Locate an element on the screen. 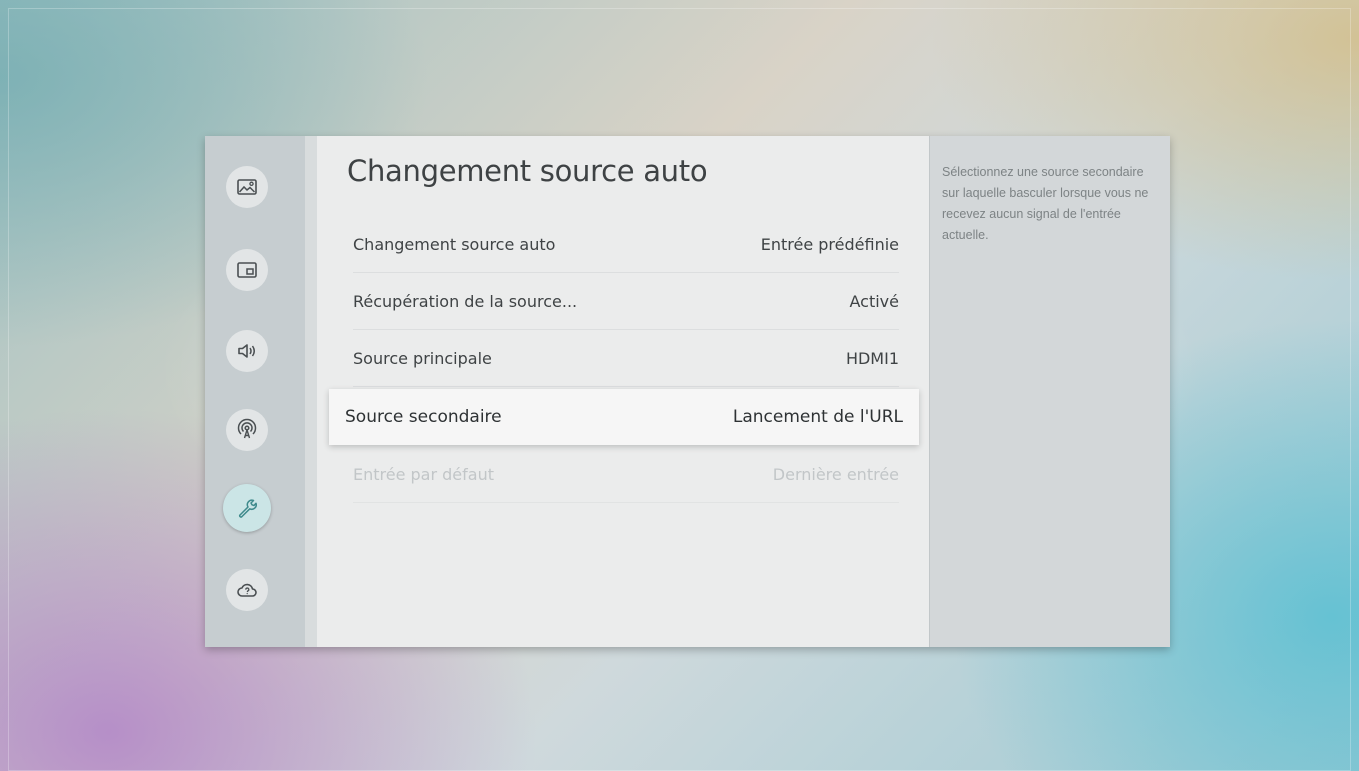  row-value: Lancement de l'URL is located at coordinates (817, 417).